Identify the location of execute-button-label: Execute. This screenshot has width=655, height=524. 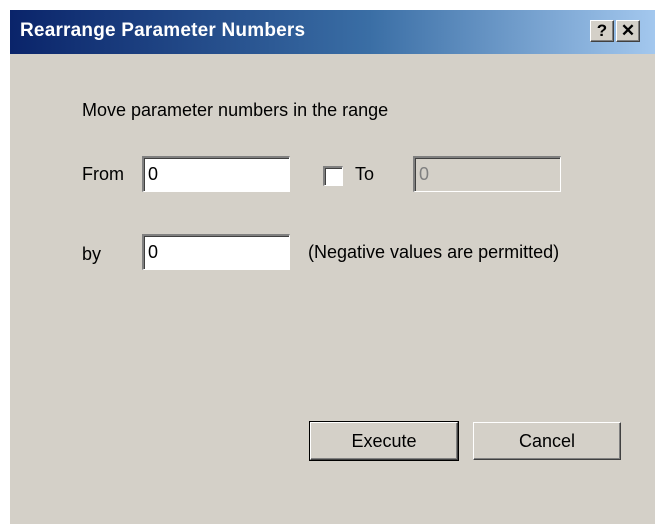
(384, 440).